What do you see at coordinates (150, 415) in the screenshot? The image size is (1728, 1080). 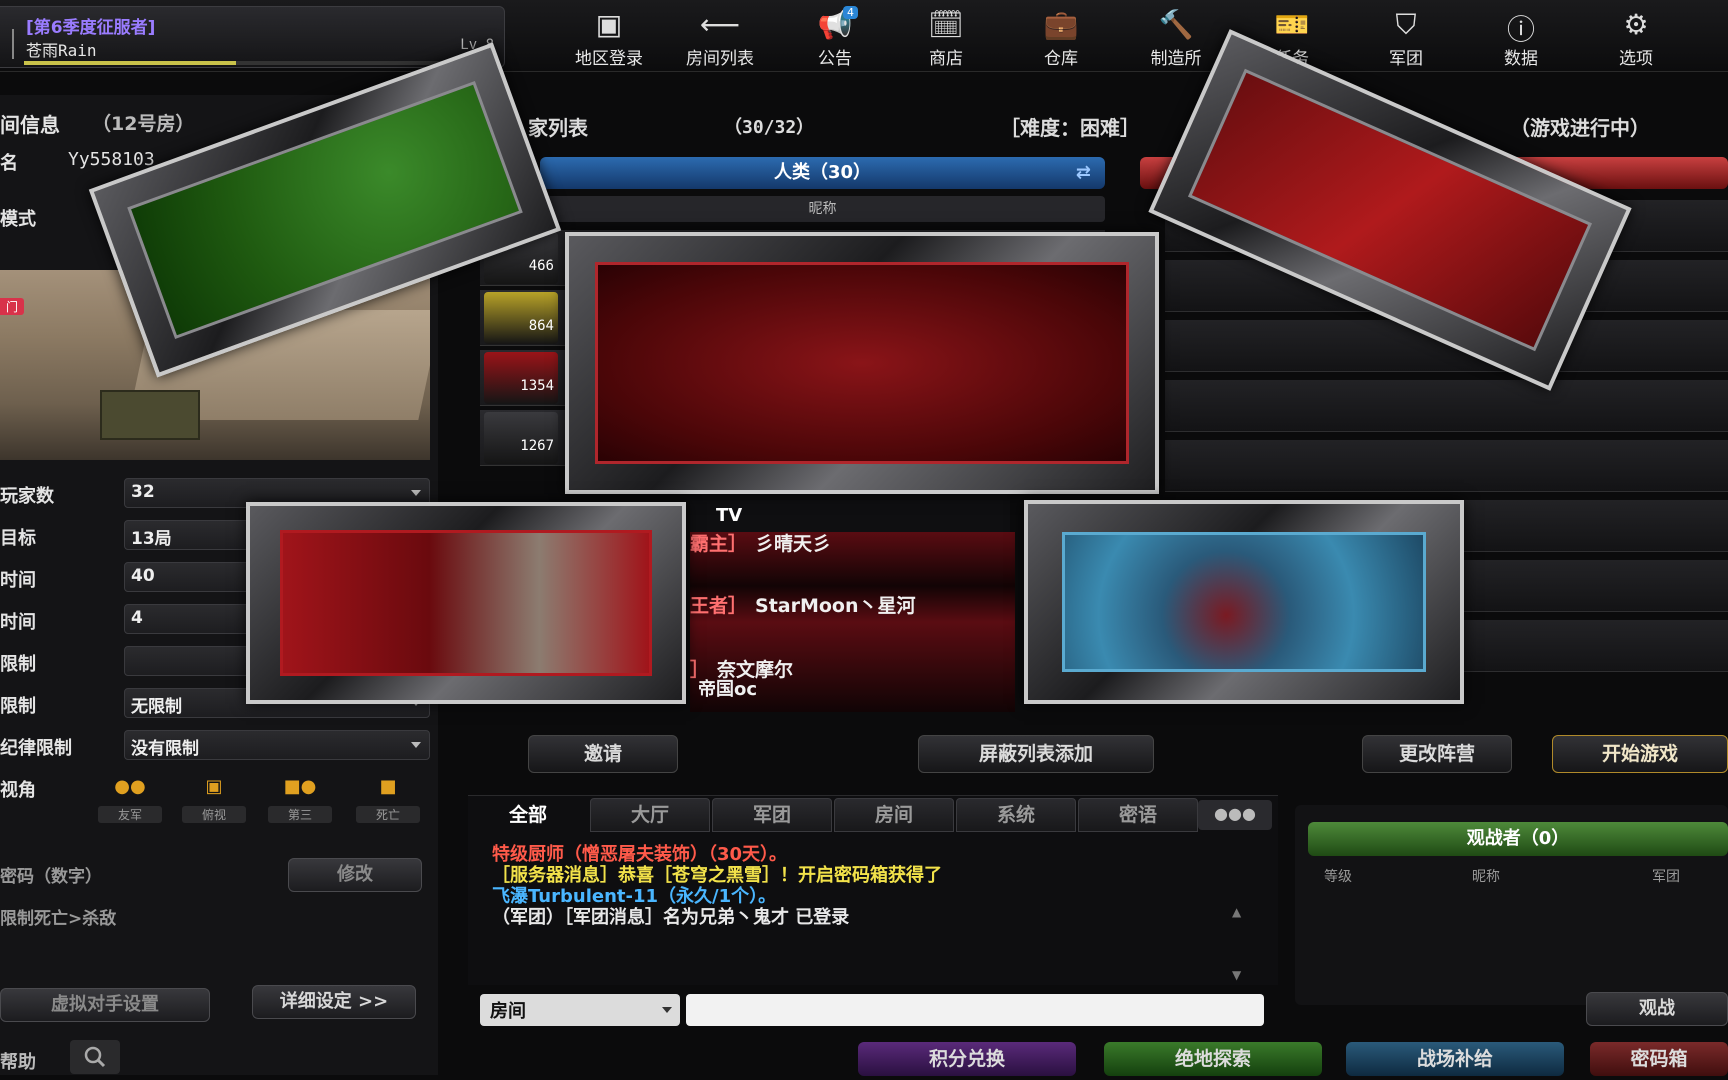 I see `map-crates` at bounding box center [150, 415].